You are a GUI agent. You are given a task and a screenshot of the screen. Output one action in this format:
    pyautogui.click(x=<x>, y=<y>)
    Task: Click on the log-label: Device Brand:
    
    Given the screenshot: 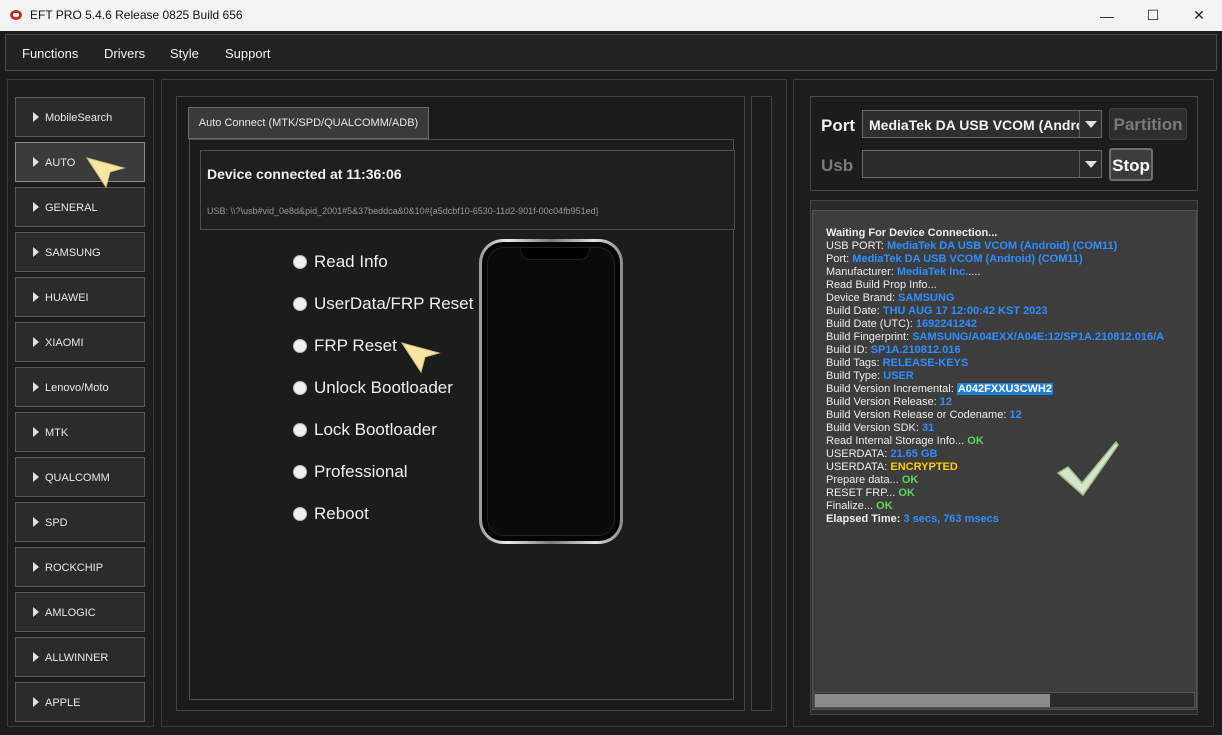 What is the action you would take?
    pyautogui.click(x=862, y=298)
    